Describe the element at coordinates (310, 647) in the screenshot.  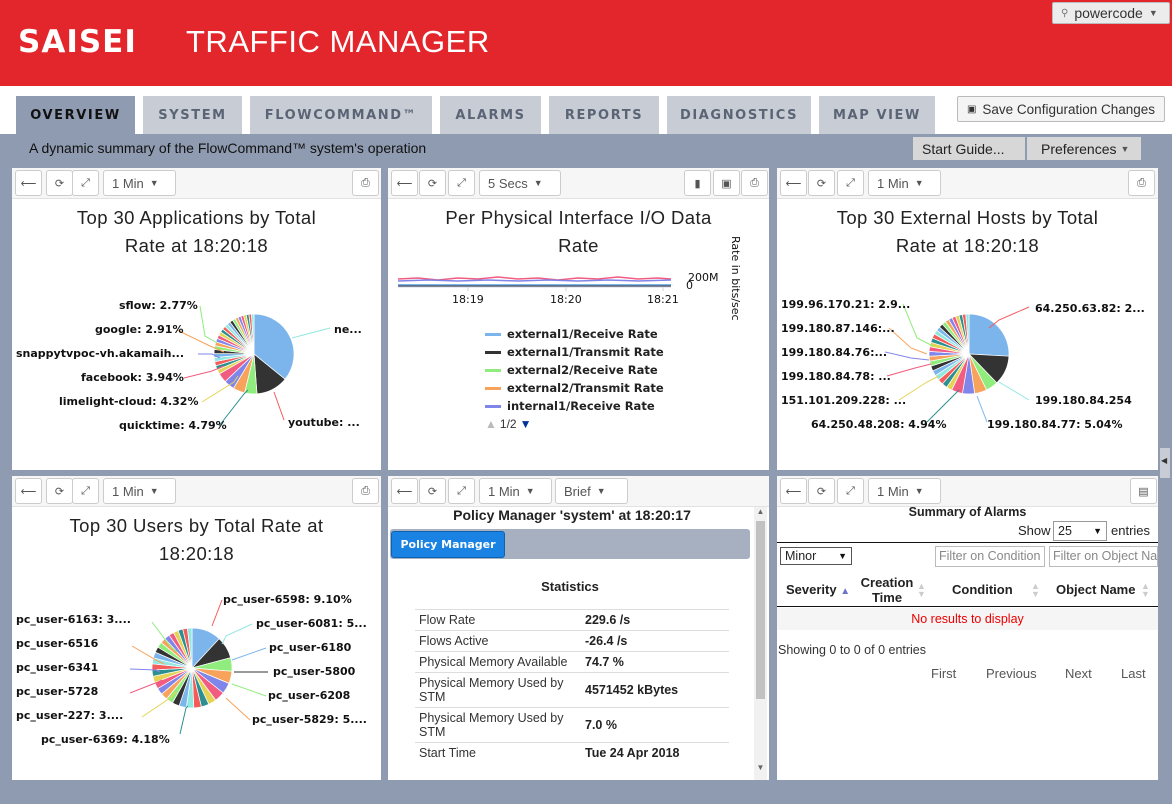
I see `pie-label: pc_user-6180` at that location.